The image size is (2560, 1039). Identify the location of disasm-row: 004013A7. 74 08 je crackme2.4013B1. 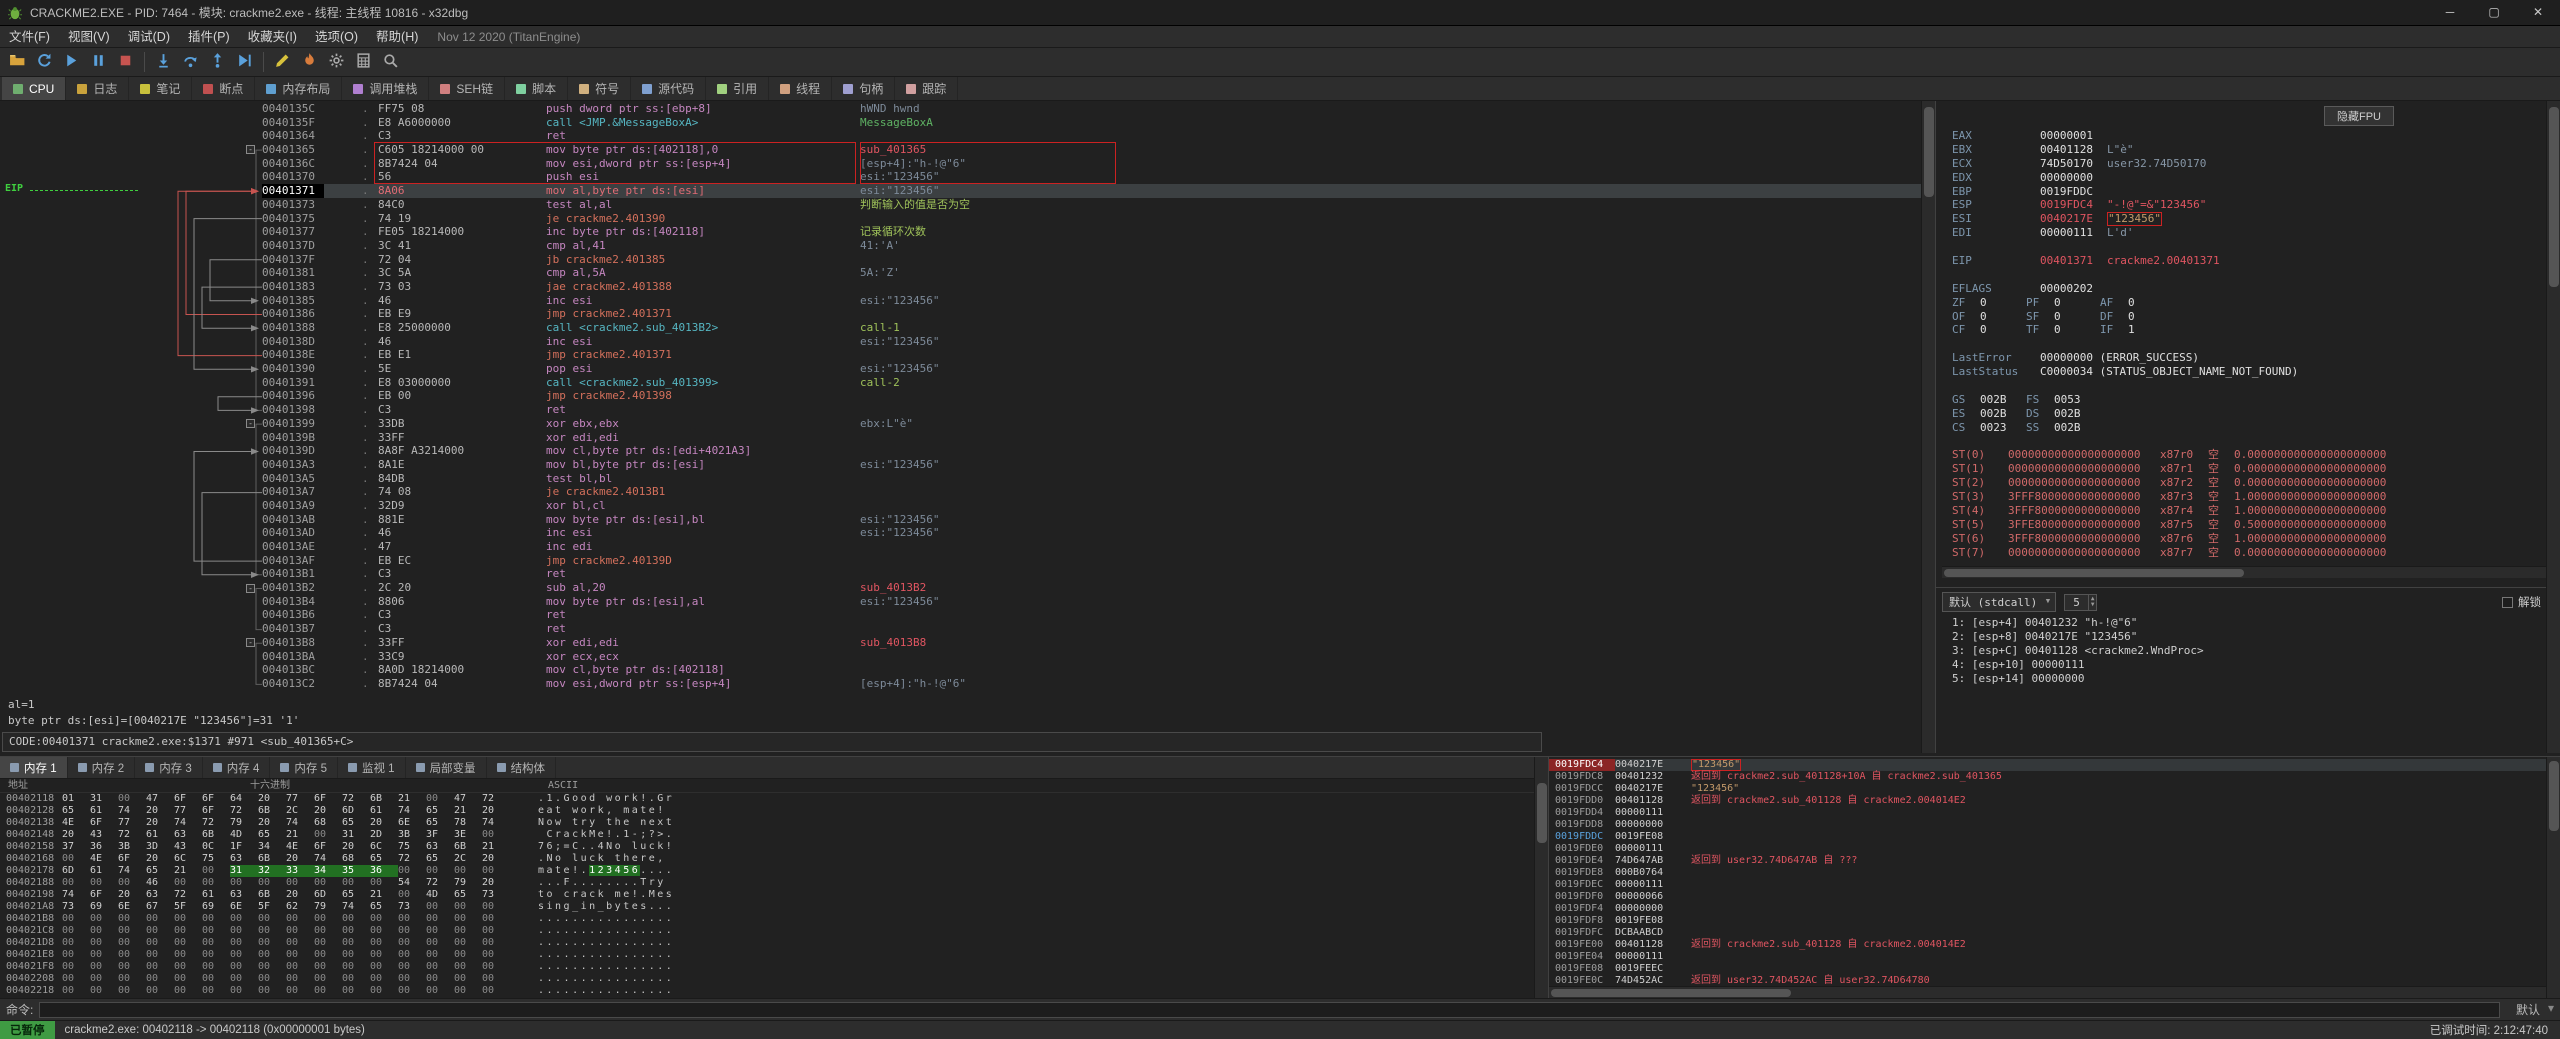
(967, 492).